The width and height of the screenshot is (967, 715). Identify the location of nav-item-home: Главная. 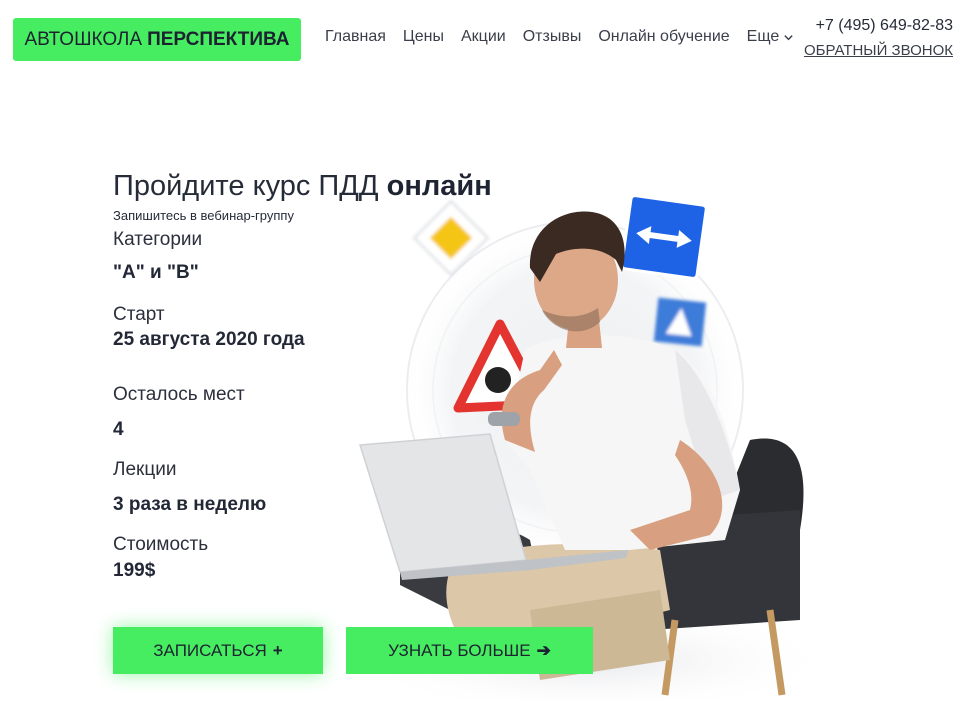
(355, 37).